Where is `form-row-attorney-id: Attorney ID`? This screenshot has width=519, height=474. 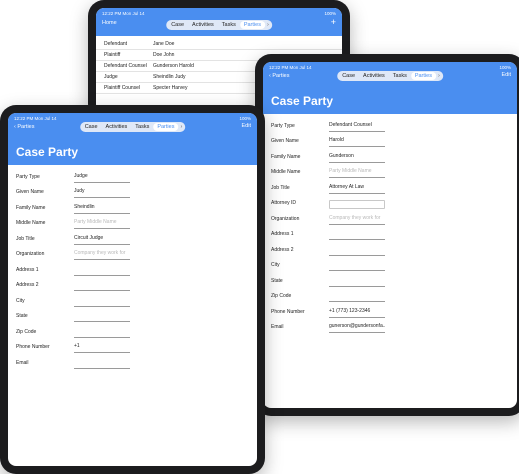
form-row-attorney-id: Attorney ID is located at coordinates (390, 201).